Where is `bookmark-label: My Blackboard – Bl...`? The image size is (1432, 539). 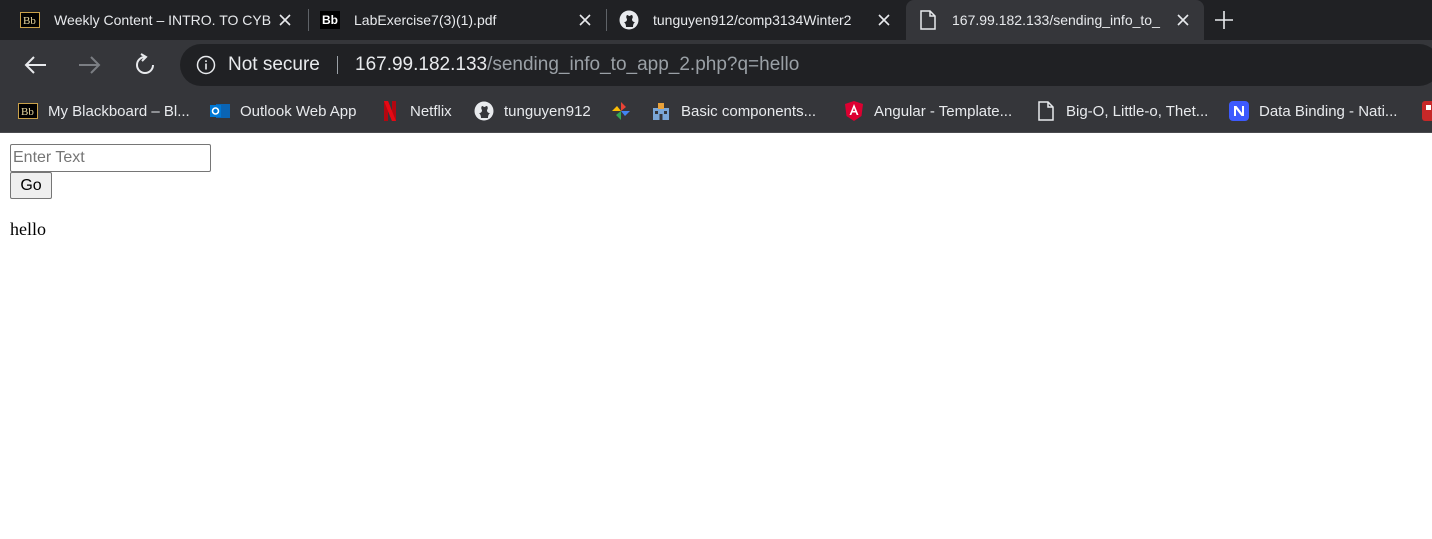
bookmark-label: My Blackboard – Bl... is located at coordinates (119, 111).